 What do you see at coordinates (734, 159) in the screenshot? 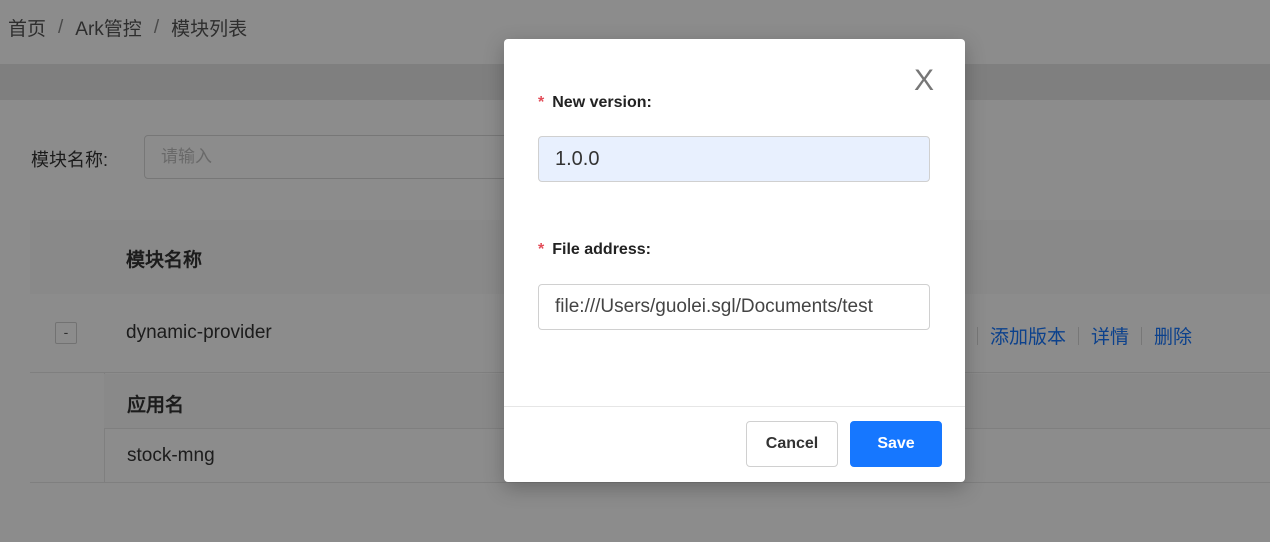
I see `new-version-input` at bounding box center [734, 159].